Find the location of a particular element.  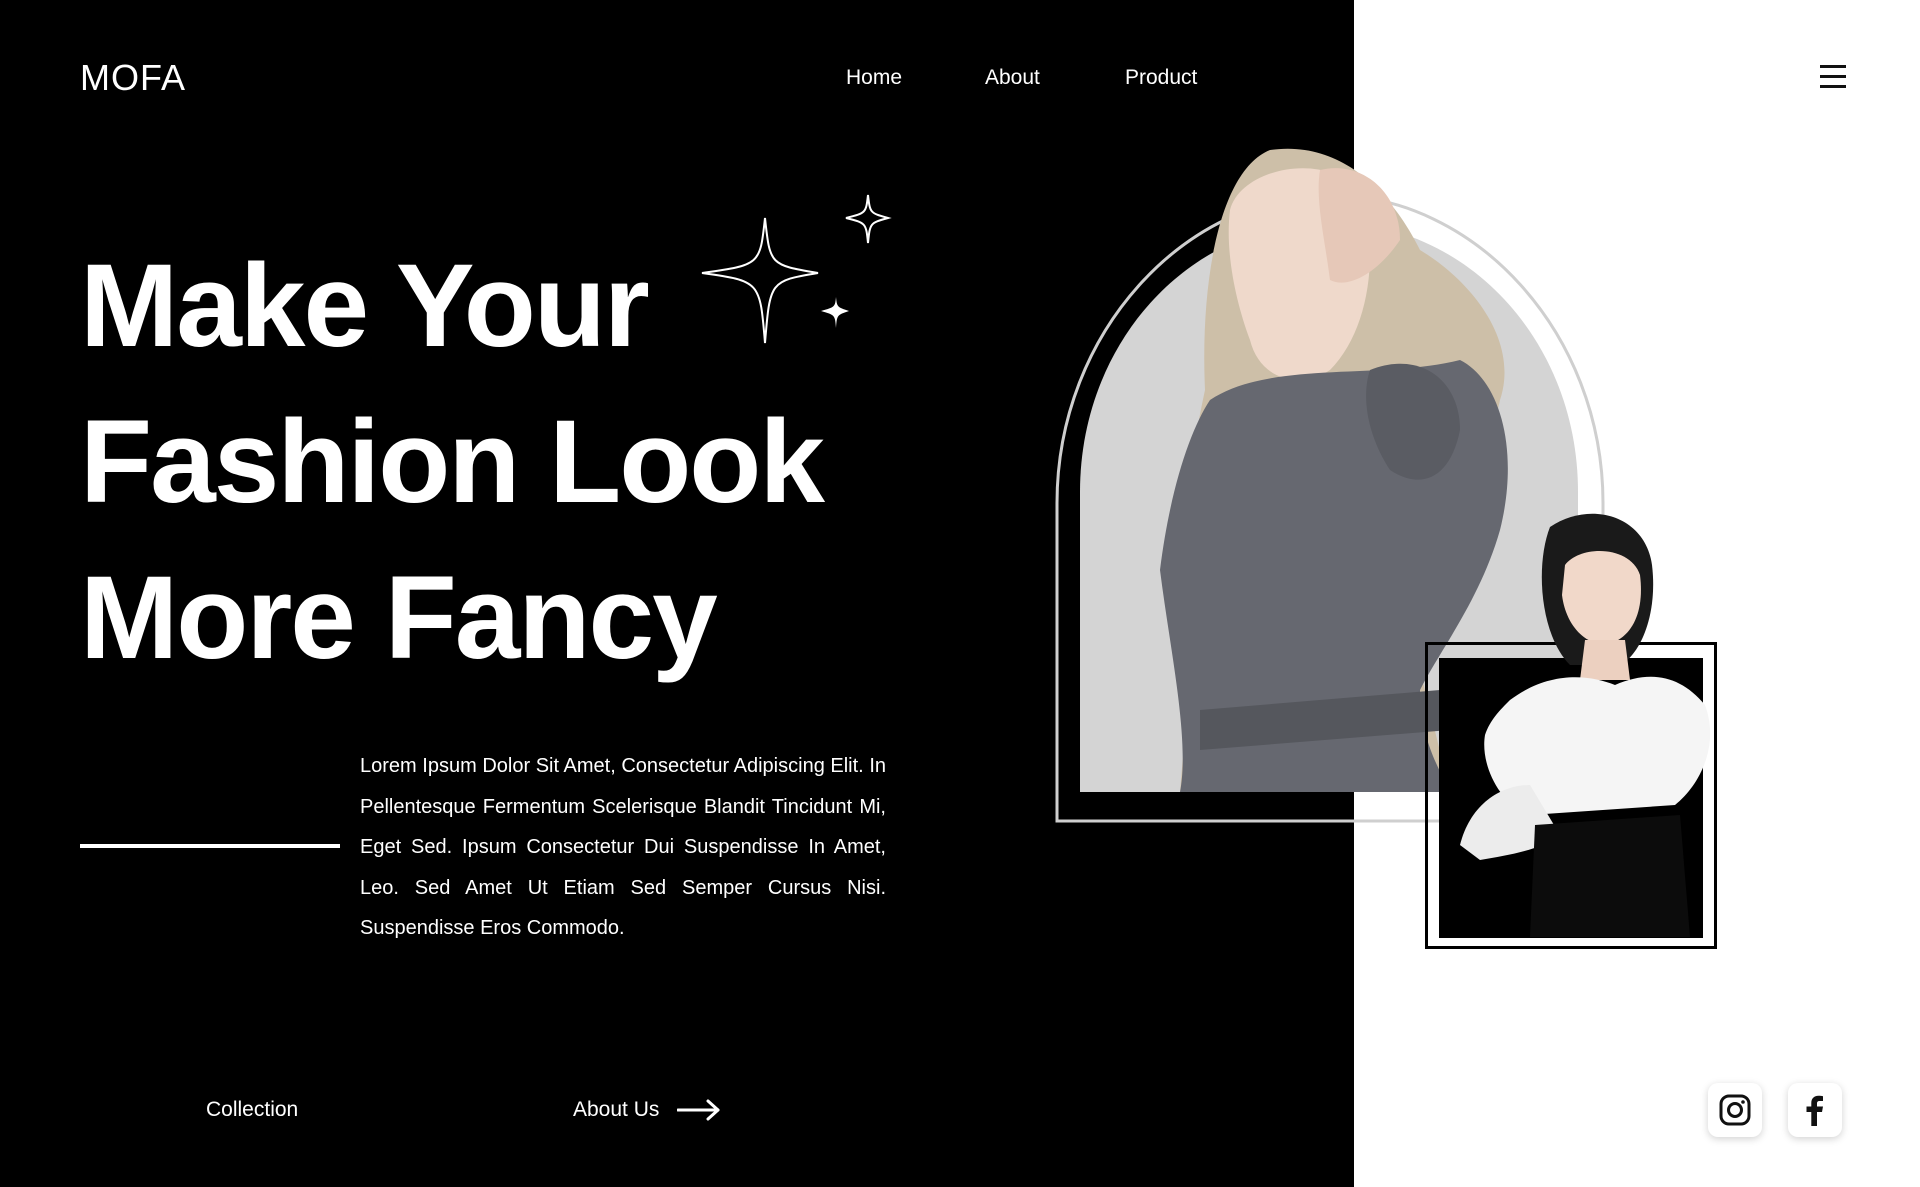

about-us-label: About Us is located at coordinates (616, 1109).